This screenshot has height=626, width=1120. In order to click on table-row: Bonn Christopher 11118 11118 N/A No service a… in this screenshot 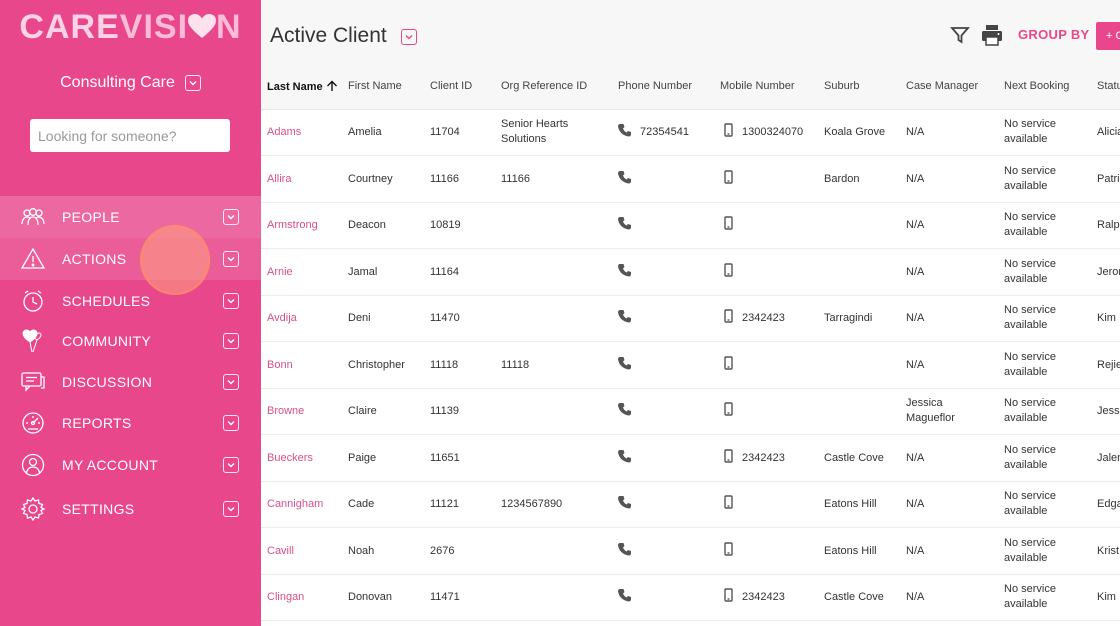, I will do `click(690, 366)`.